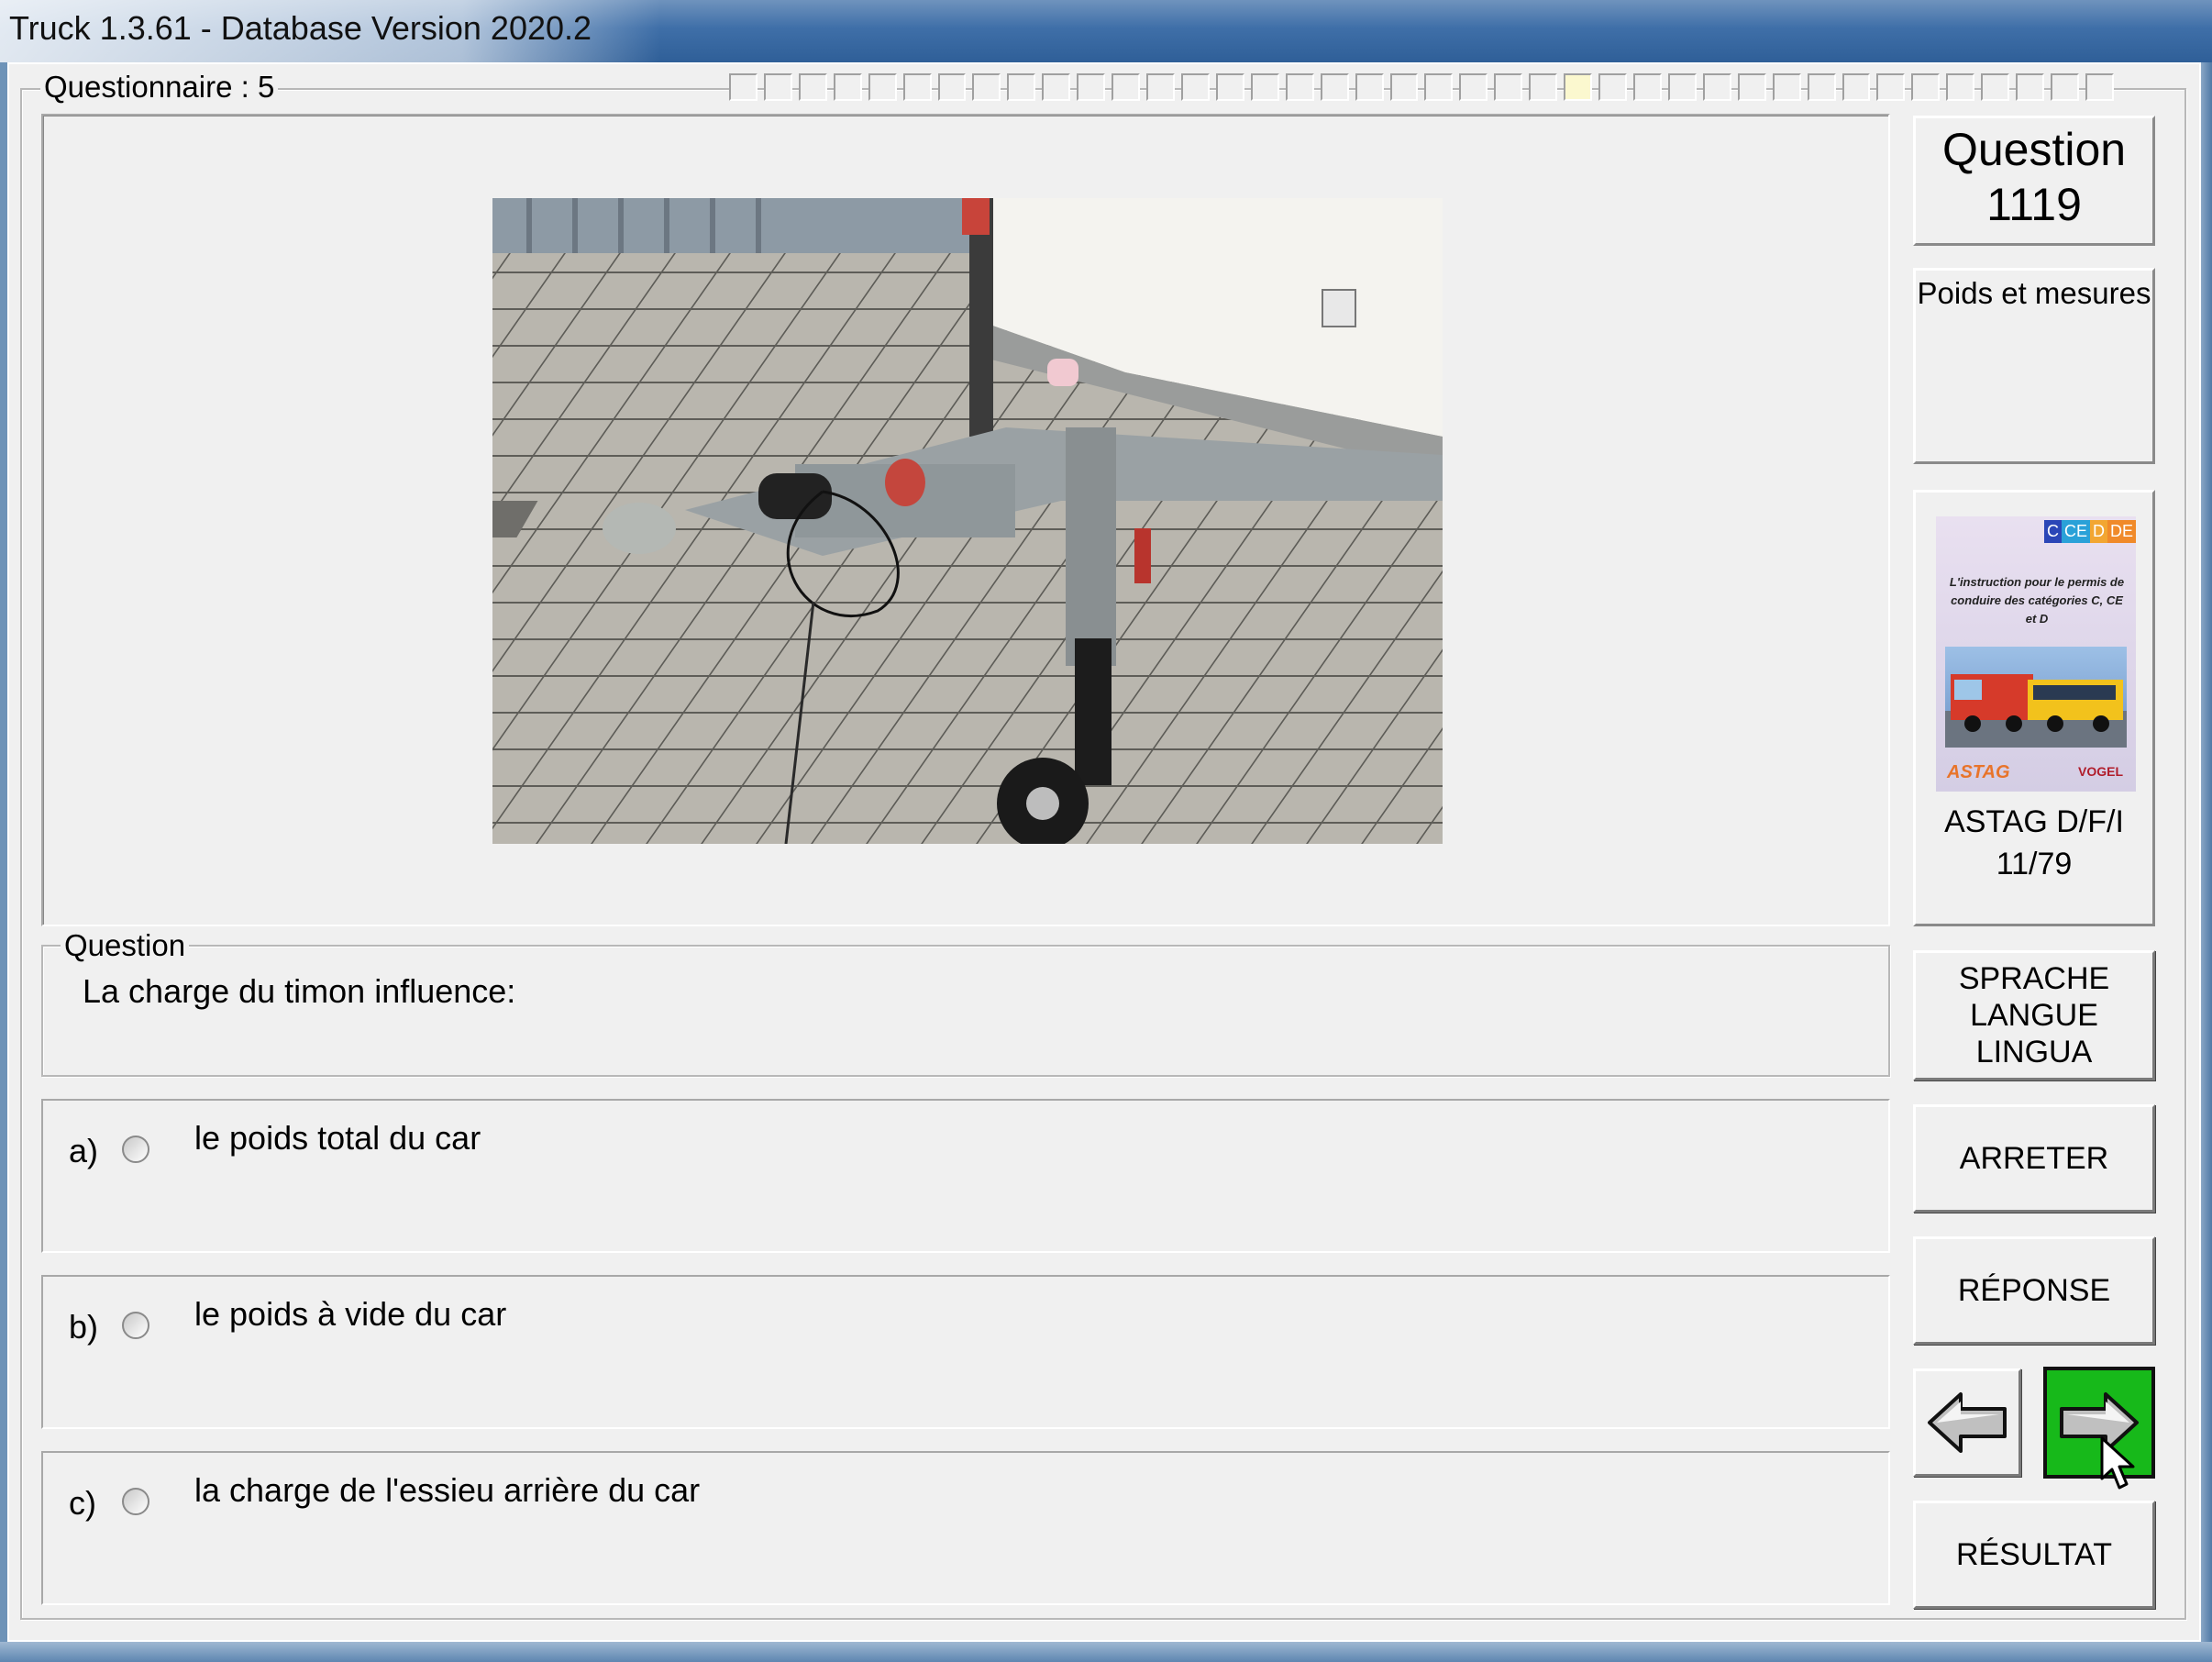 The image size is (2212, 1662). What do you see at coordinates (966, 1352) in the screenshot?
I see `answer-option-b: b) le poids à vide du car` at bounding box center [966, 1352].